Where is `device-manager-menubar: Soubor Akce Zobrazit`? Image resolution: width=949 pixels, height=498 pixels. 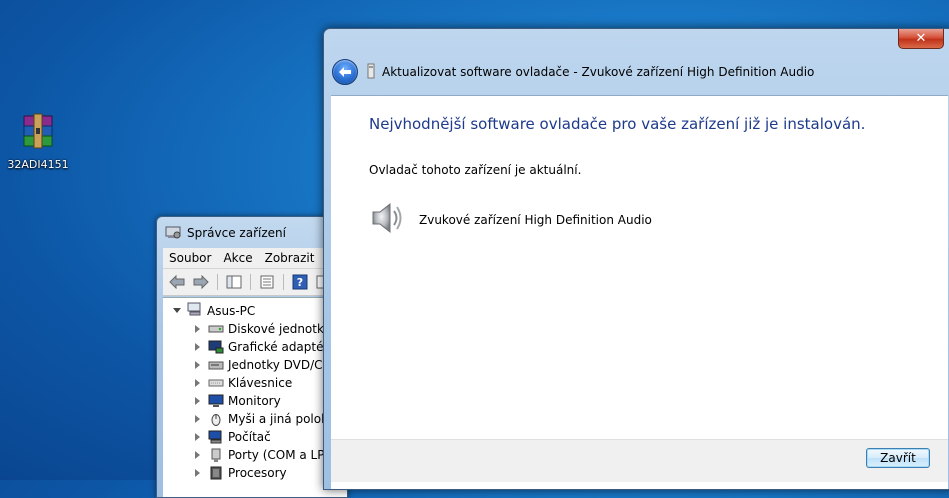
device-manager-menubar: Soubor Akce Zobrazit is located at coordinates (255, 258).